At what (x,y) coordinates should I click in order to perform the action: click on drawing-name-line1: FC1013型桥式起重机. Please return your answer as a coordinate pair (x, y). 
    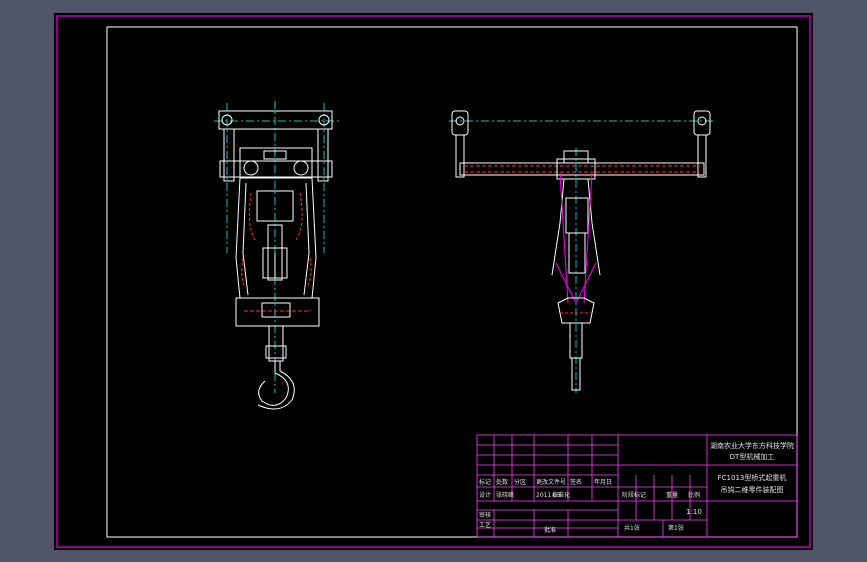
    Looking at the image, I should click on (752, 477).